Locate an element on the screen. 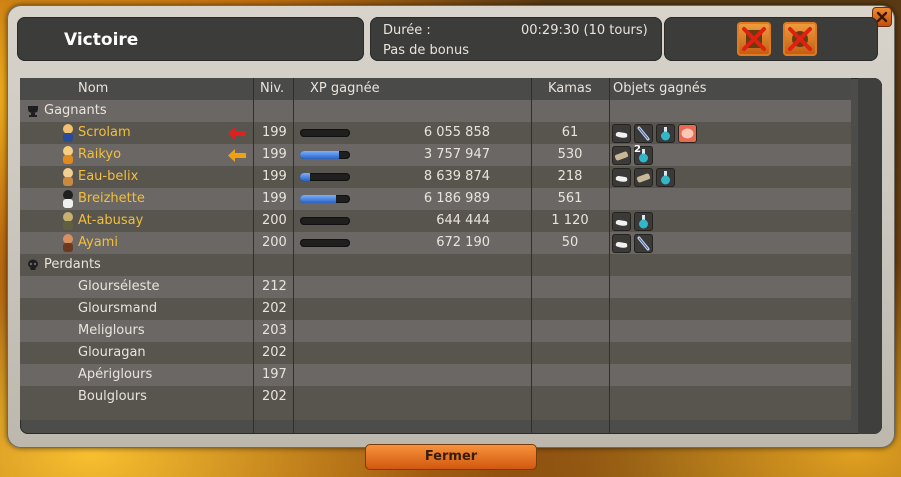  monster-name: Apériglours is located at coordinates (115, 374).